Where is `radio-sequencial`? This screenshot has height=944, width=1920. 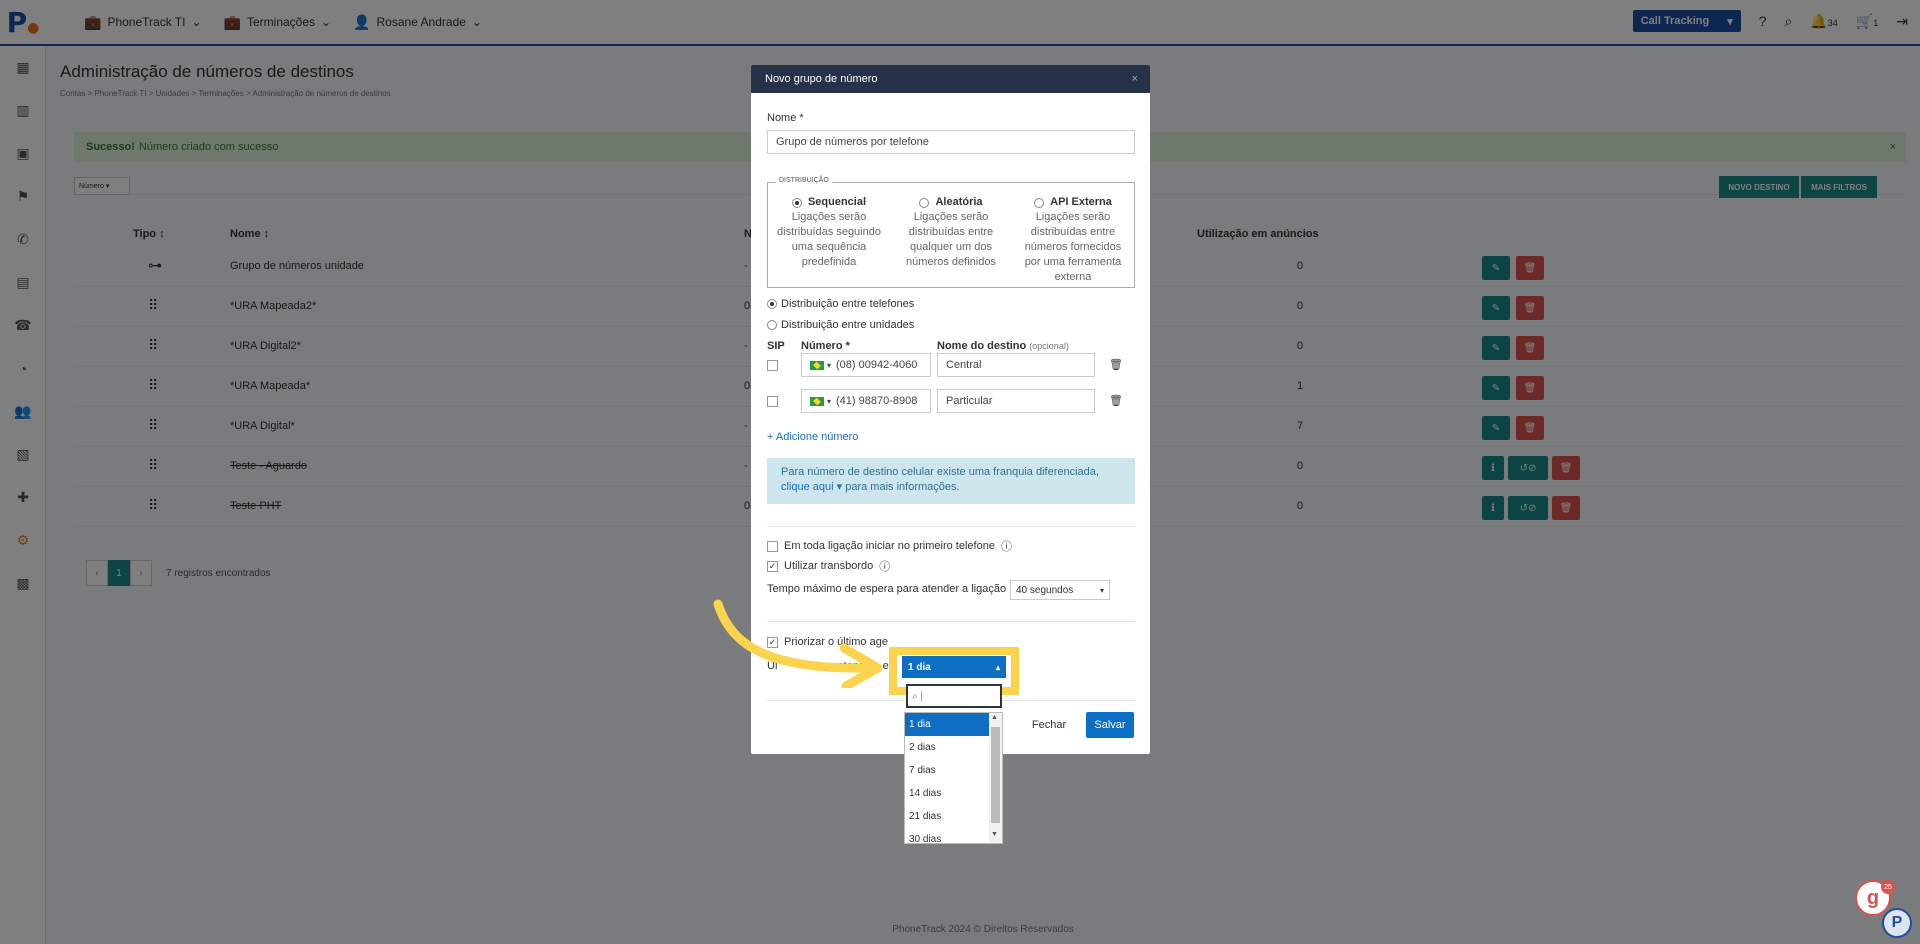 radio-sequencial is located at coordinates (796, 202).